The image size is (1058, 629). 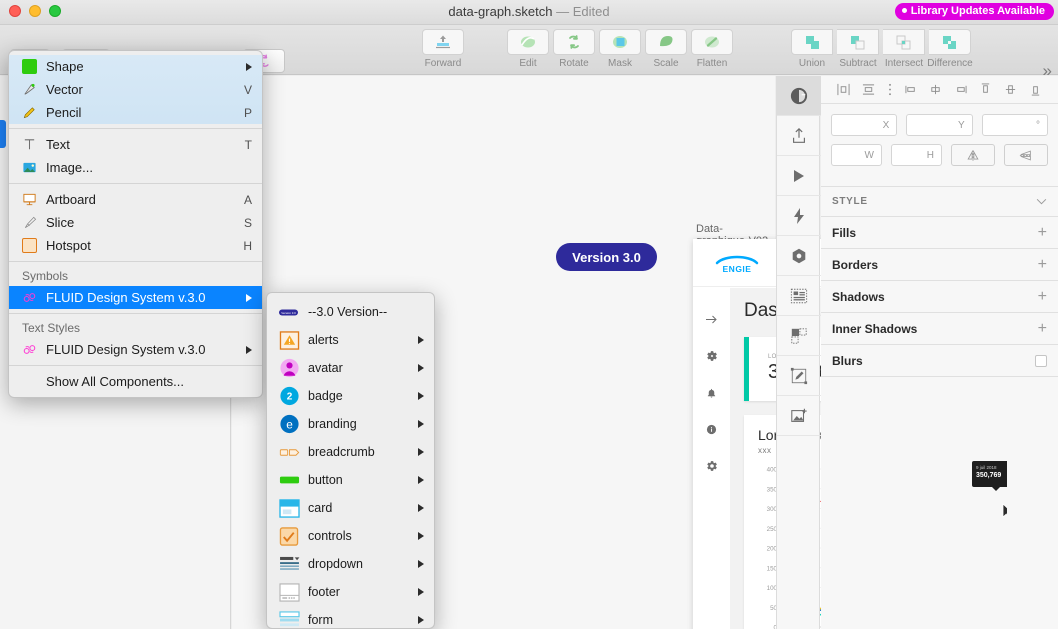 I want to click on export-icon-button, so click(x=799, y=136).